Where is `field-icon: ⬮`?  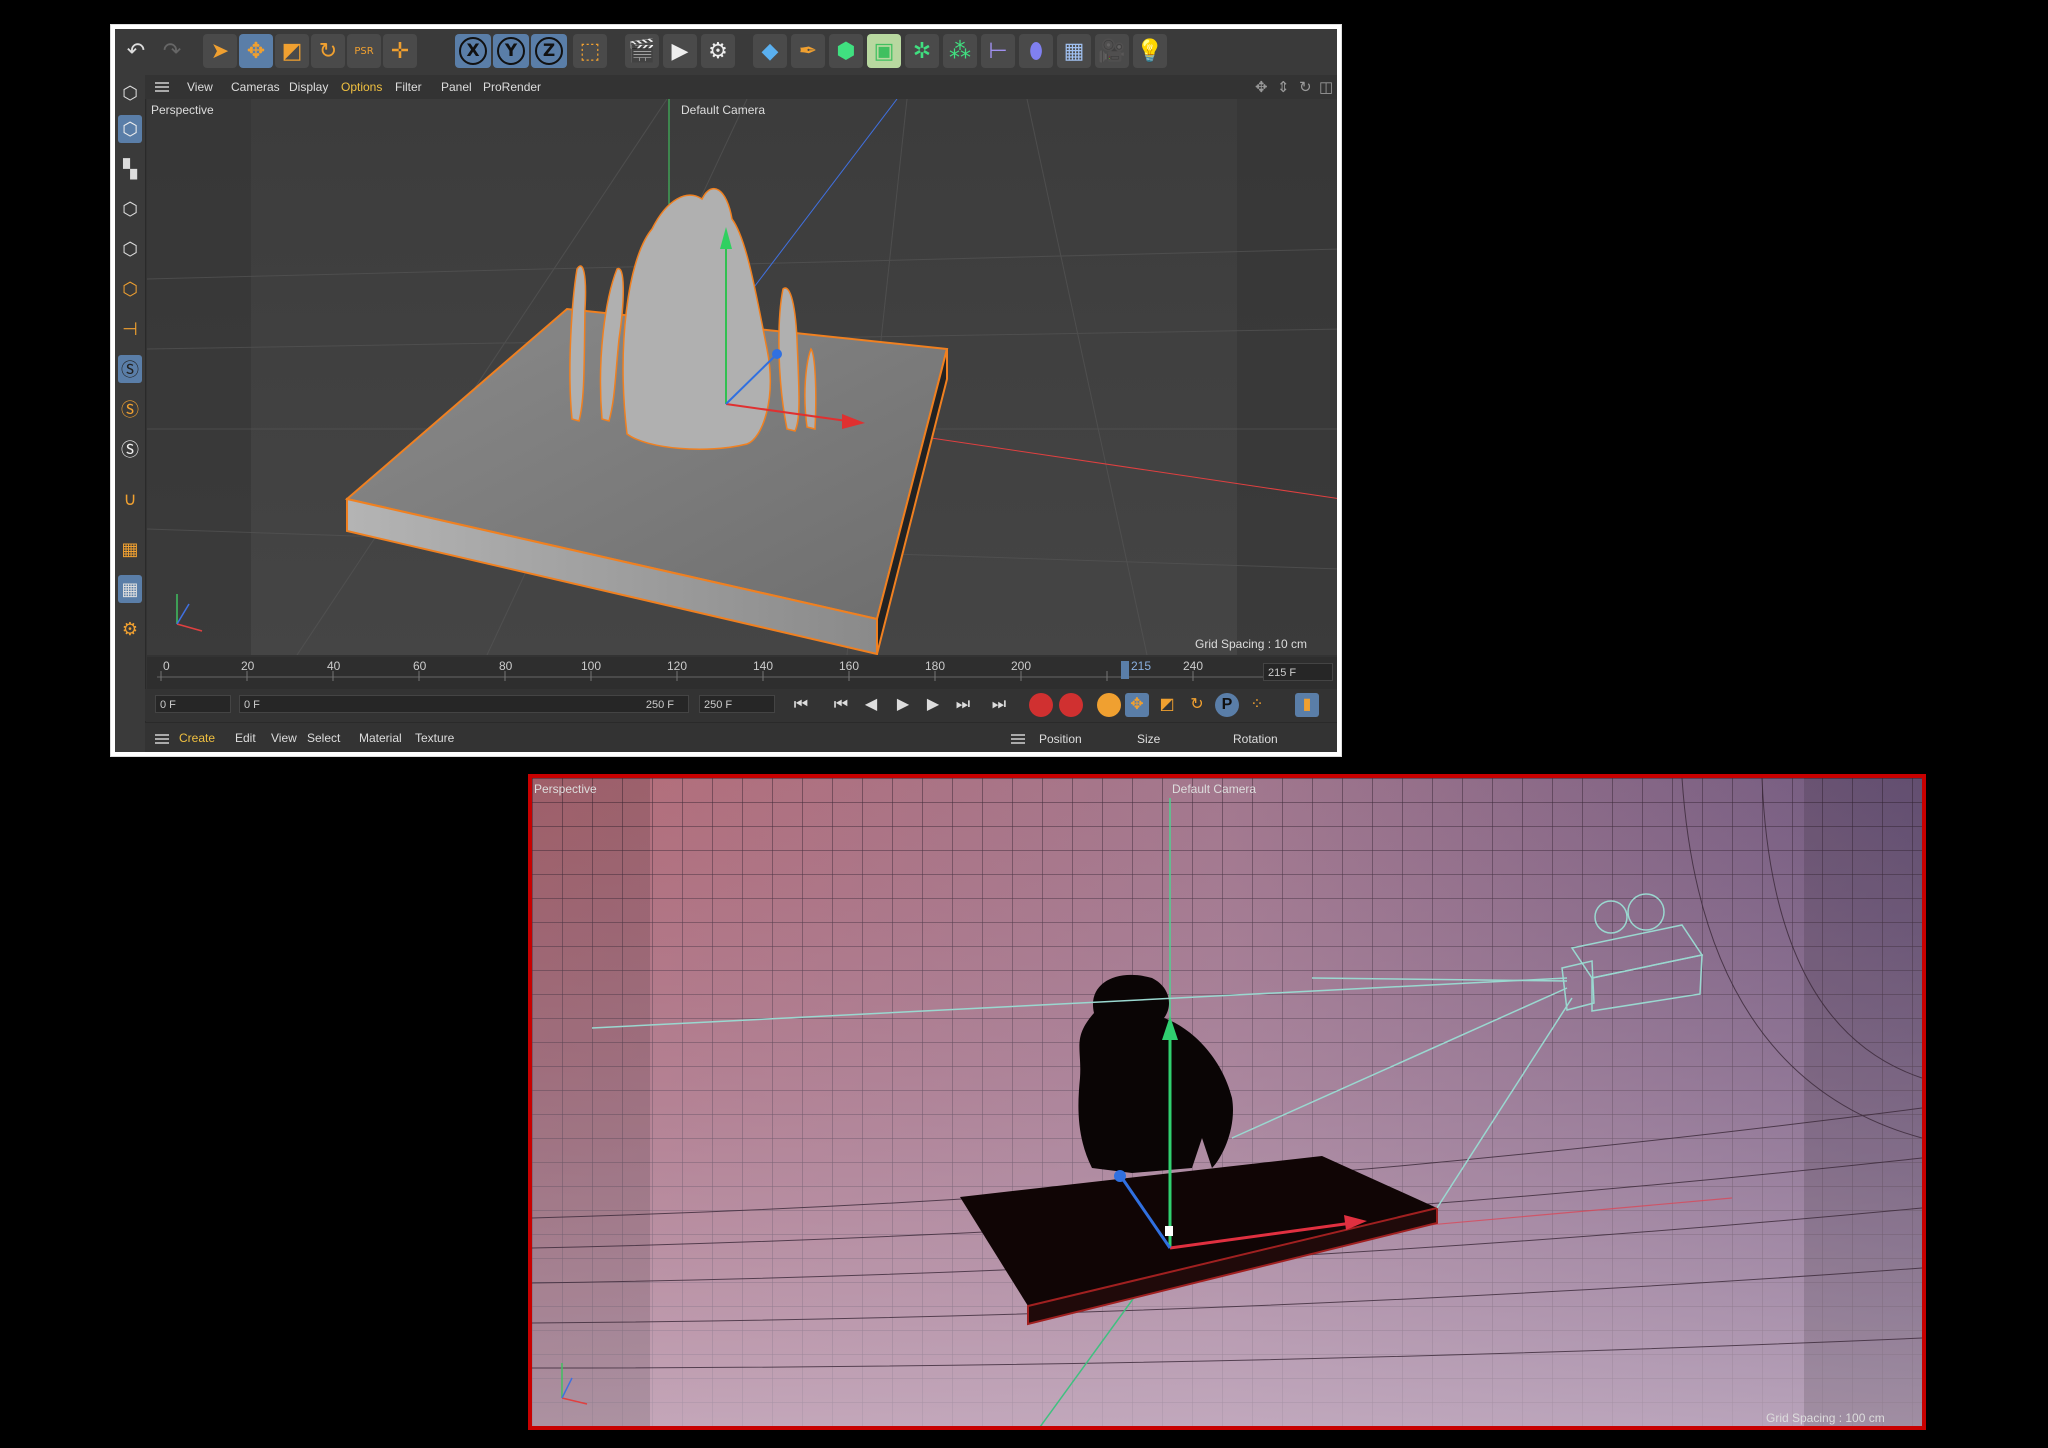 field-icon: ⬮ is located at coordinates (1036, 51).